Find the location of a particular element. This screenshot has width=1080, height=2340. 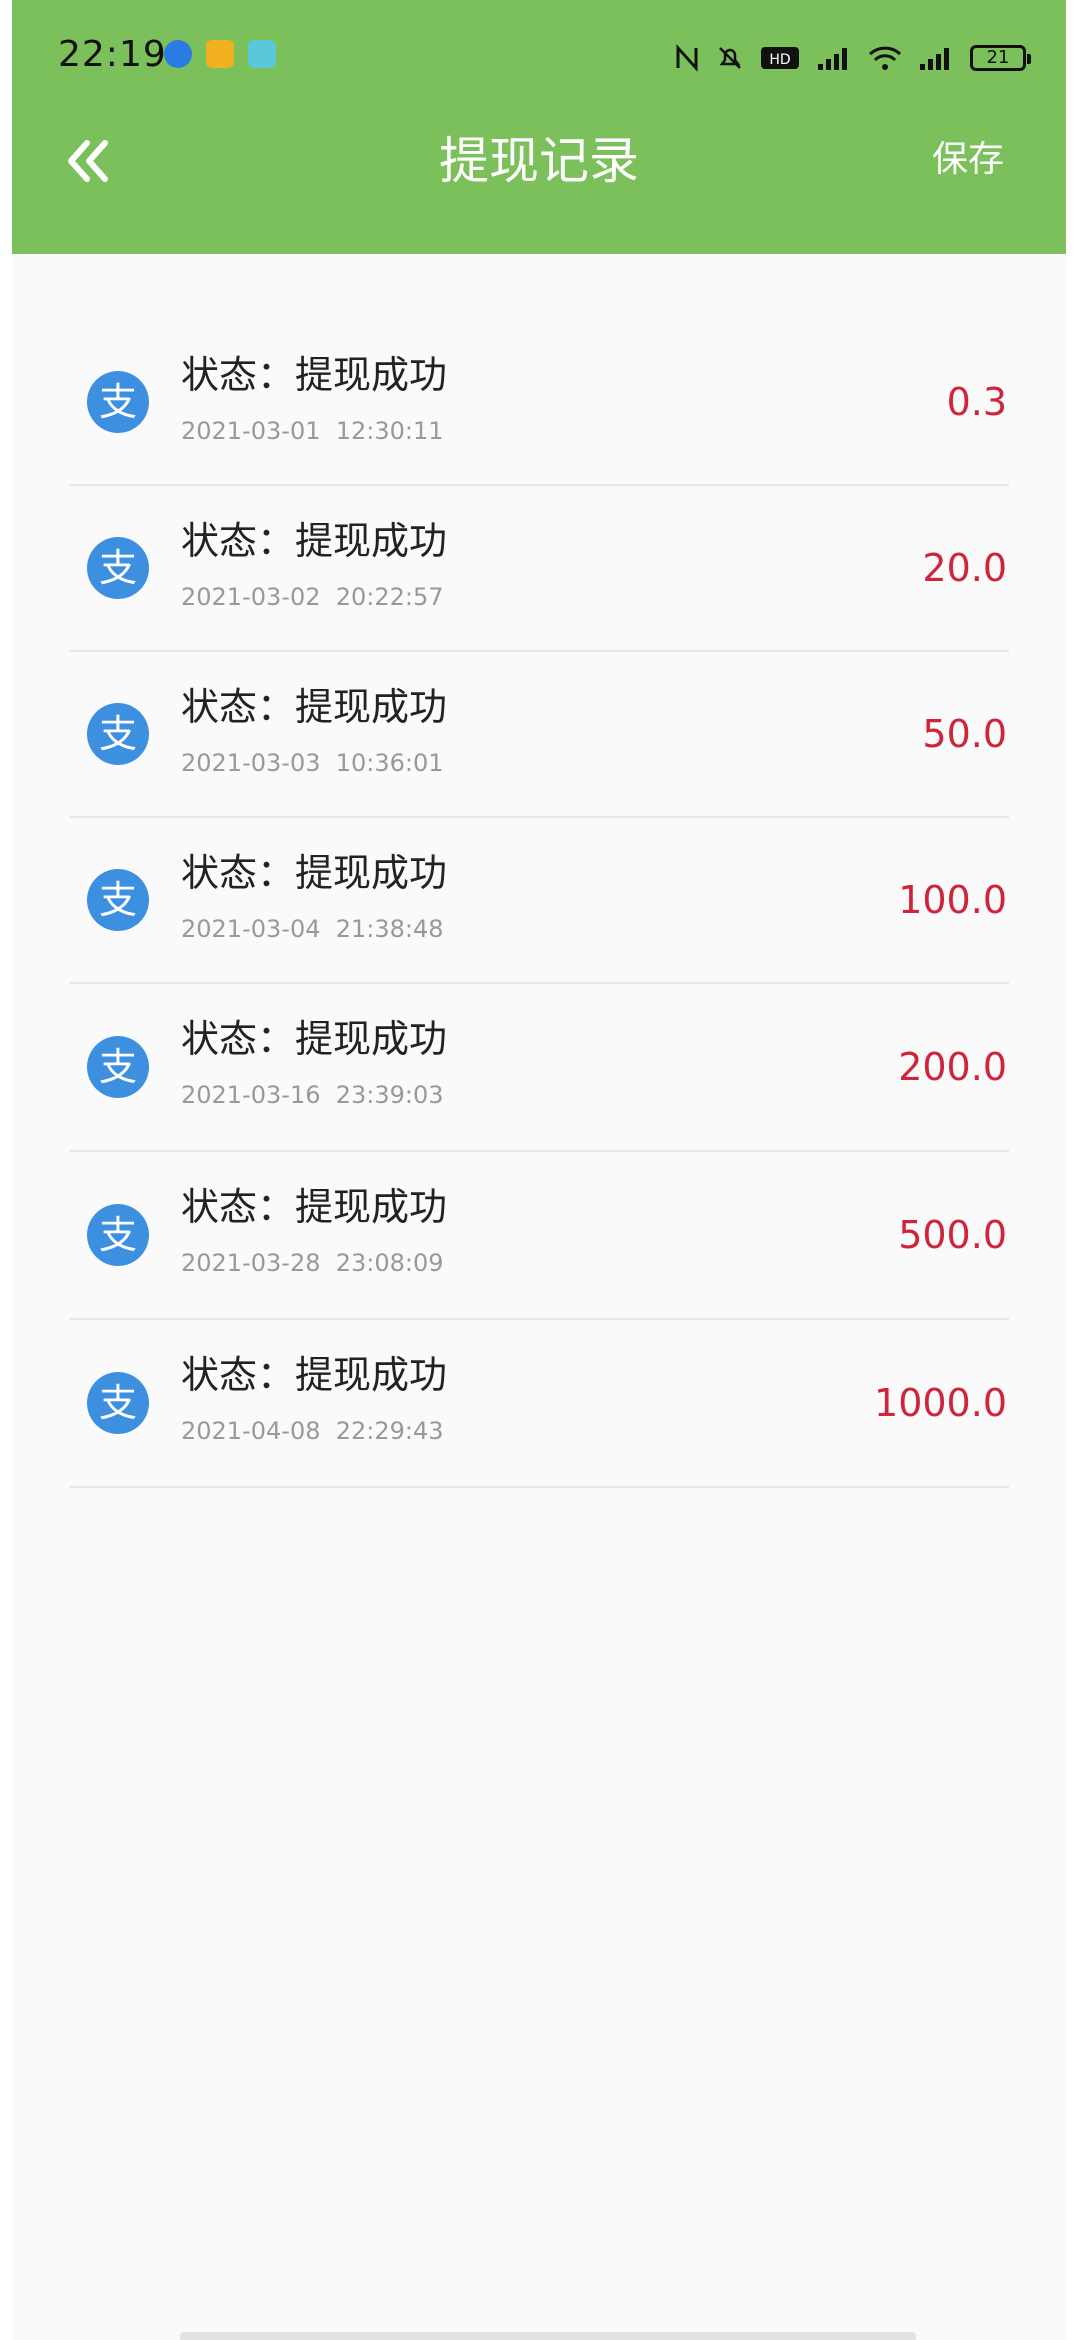

record-row: 支 状态：提现成功 2021-03-02 20:22:57 20.0 is located at coordinates (539, 569).